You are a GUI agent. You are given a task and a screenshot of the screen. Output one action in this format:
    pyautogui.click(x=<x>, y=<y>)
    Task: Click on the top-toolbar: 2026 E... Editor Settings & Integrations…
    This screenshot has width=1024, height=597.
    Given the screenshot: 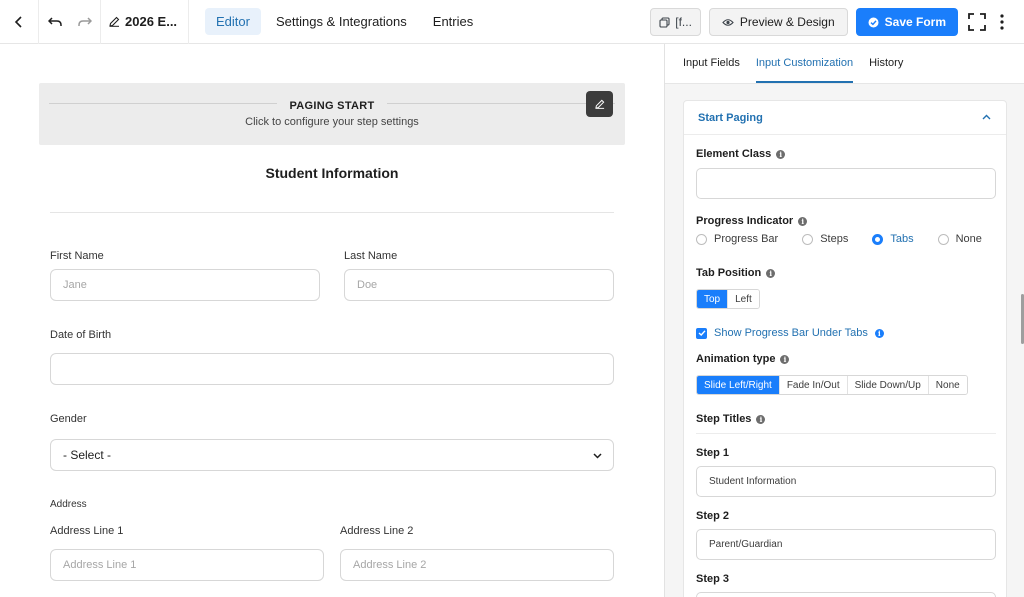 What is the action you would take?
    pyautogui.click(x=512, y=22)
    